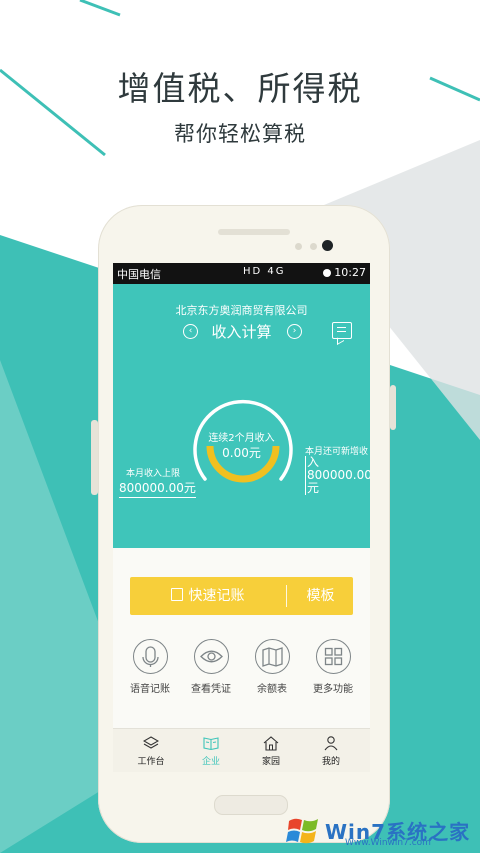 The width and height of the screenshot is (480, 853). I want to click on microphone-icon, so click(150, 656).